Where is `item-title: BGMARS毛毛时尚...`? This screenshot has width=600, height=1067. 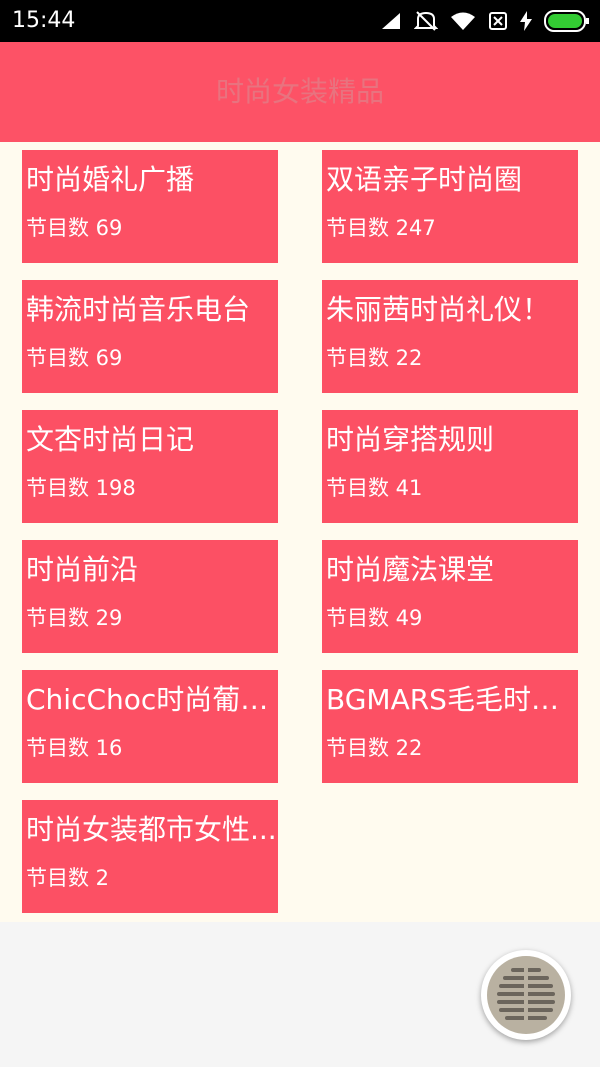
item-title: BGMARS毛毛时尚... is located at coordinates (452, 699).